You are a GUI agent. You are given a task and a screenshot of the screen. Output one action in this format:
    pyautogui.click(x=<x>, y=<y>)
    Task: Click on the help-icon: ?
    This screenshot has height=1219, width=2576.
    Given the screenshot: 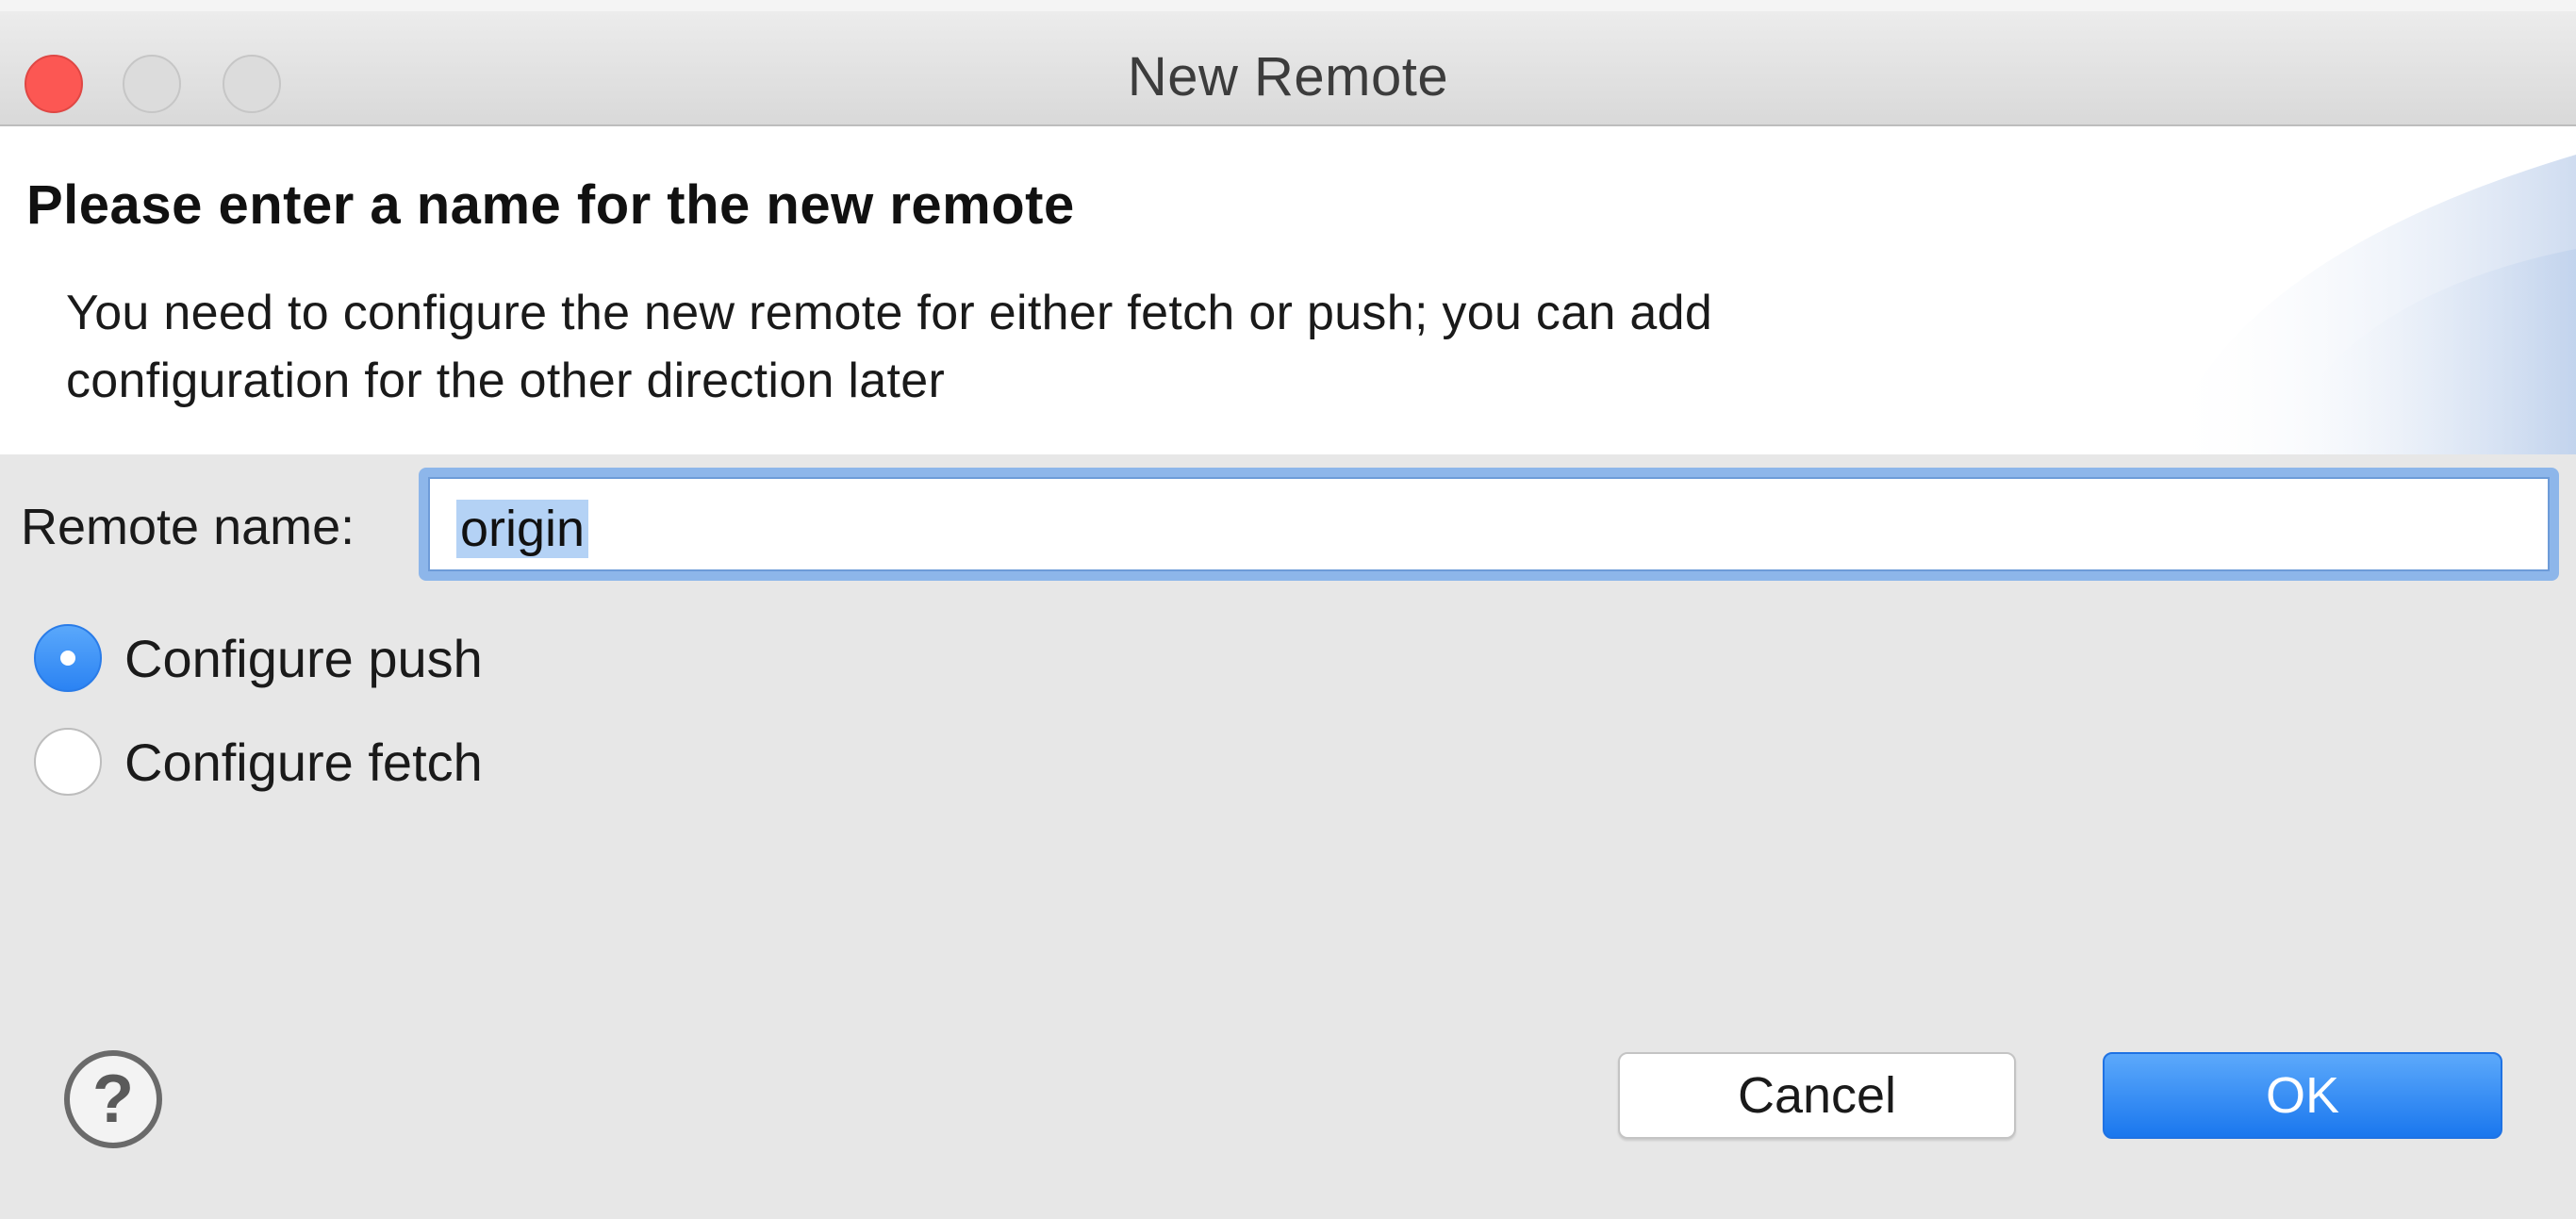 What is the action you would take?
    pyautogui.click(x=113, y=1099)
    